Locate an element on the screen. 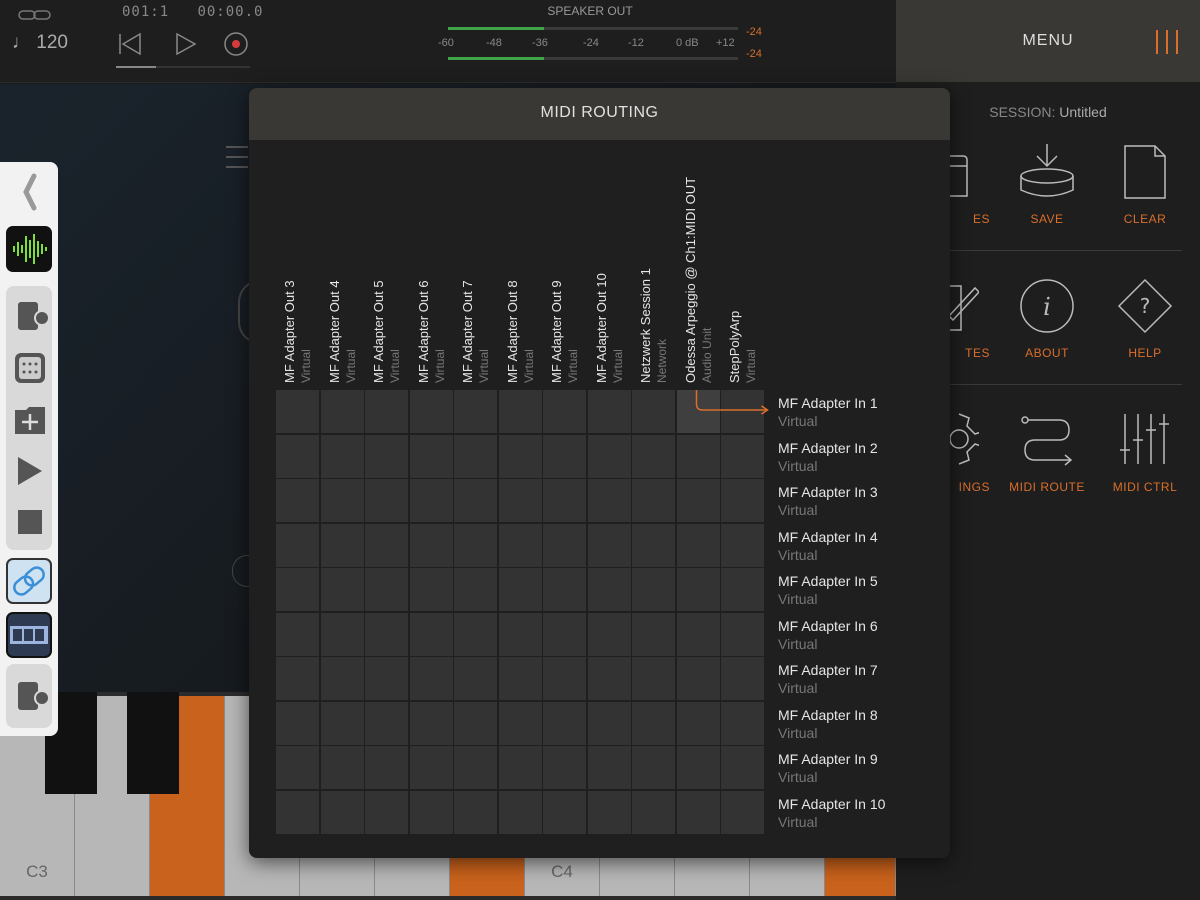  link-app-button is located at coordinates (29, 581).